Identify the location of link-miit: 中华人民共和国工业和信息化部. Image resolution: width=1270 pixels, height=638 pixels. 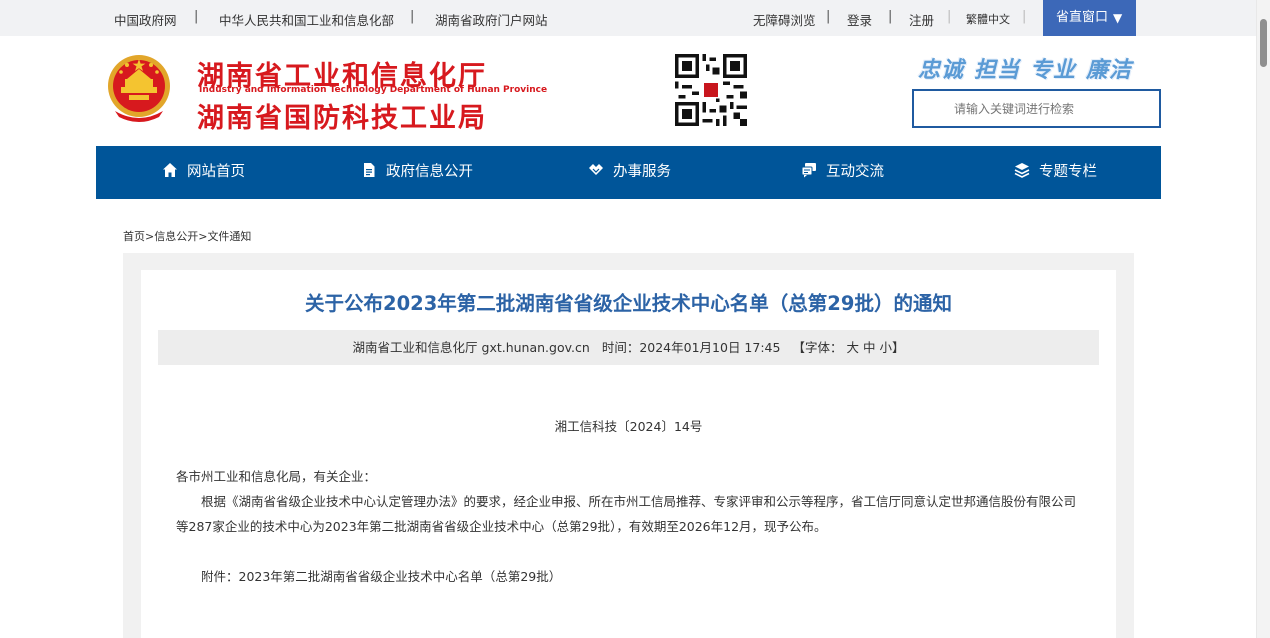
(306, 19).